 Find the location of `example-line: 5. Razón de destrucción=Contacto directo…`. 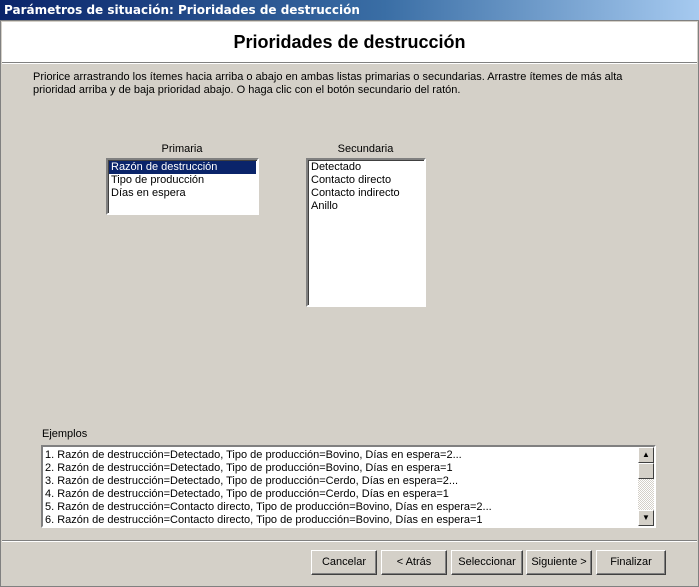

example-line: 5. Razón de destrucción=Contacto directo… is located at coordinates (268, 507).